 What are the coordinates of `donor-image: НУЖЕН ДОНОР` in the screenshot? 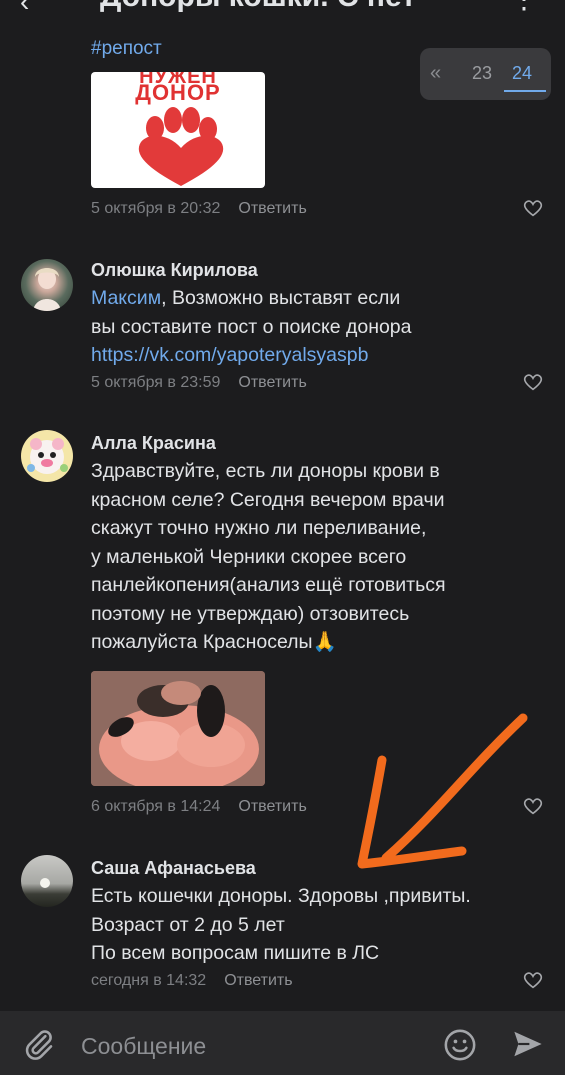 It's located at (178, 130).